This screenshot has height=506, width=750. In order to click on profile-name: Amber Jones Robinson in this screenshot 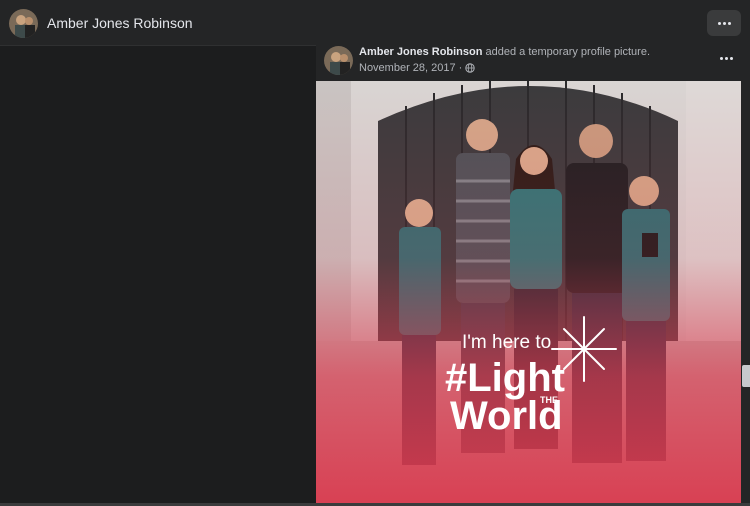, I will do `click(120, 23)`.